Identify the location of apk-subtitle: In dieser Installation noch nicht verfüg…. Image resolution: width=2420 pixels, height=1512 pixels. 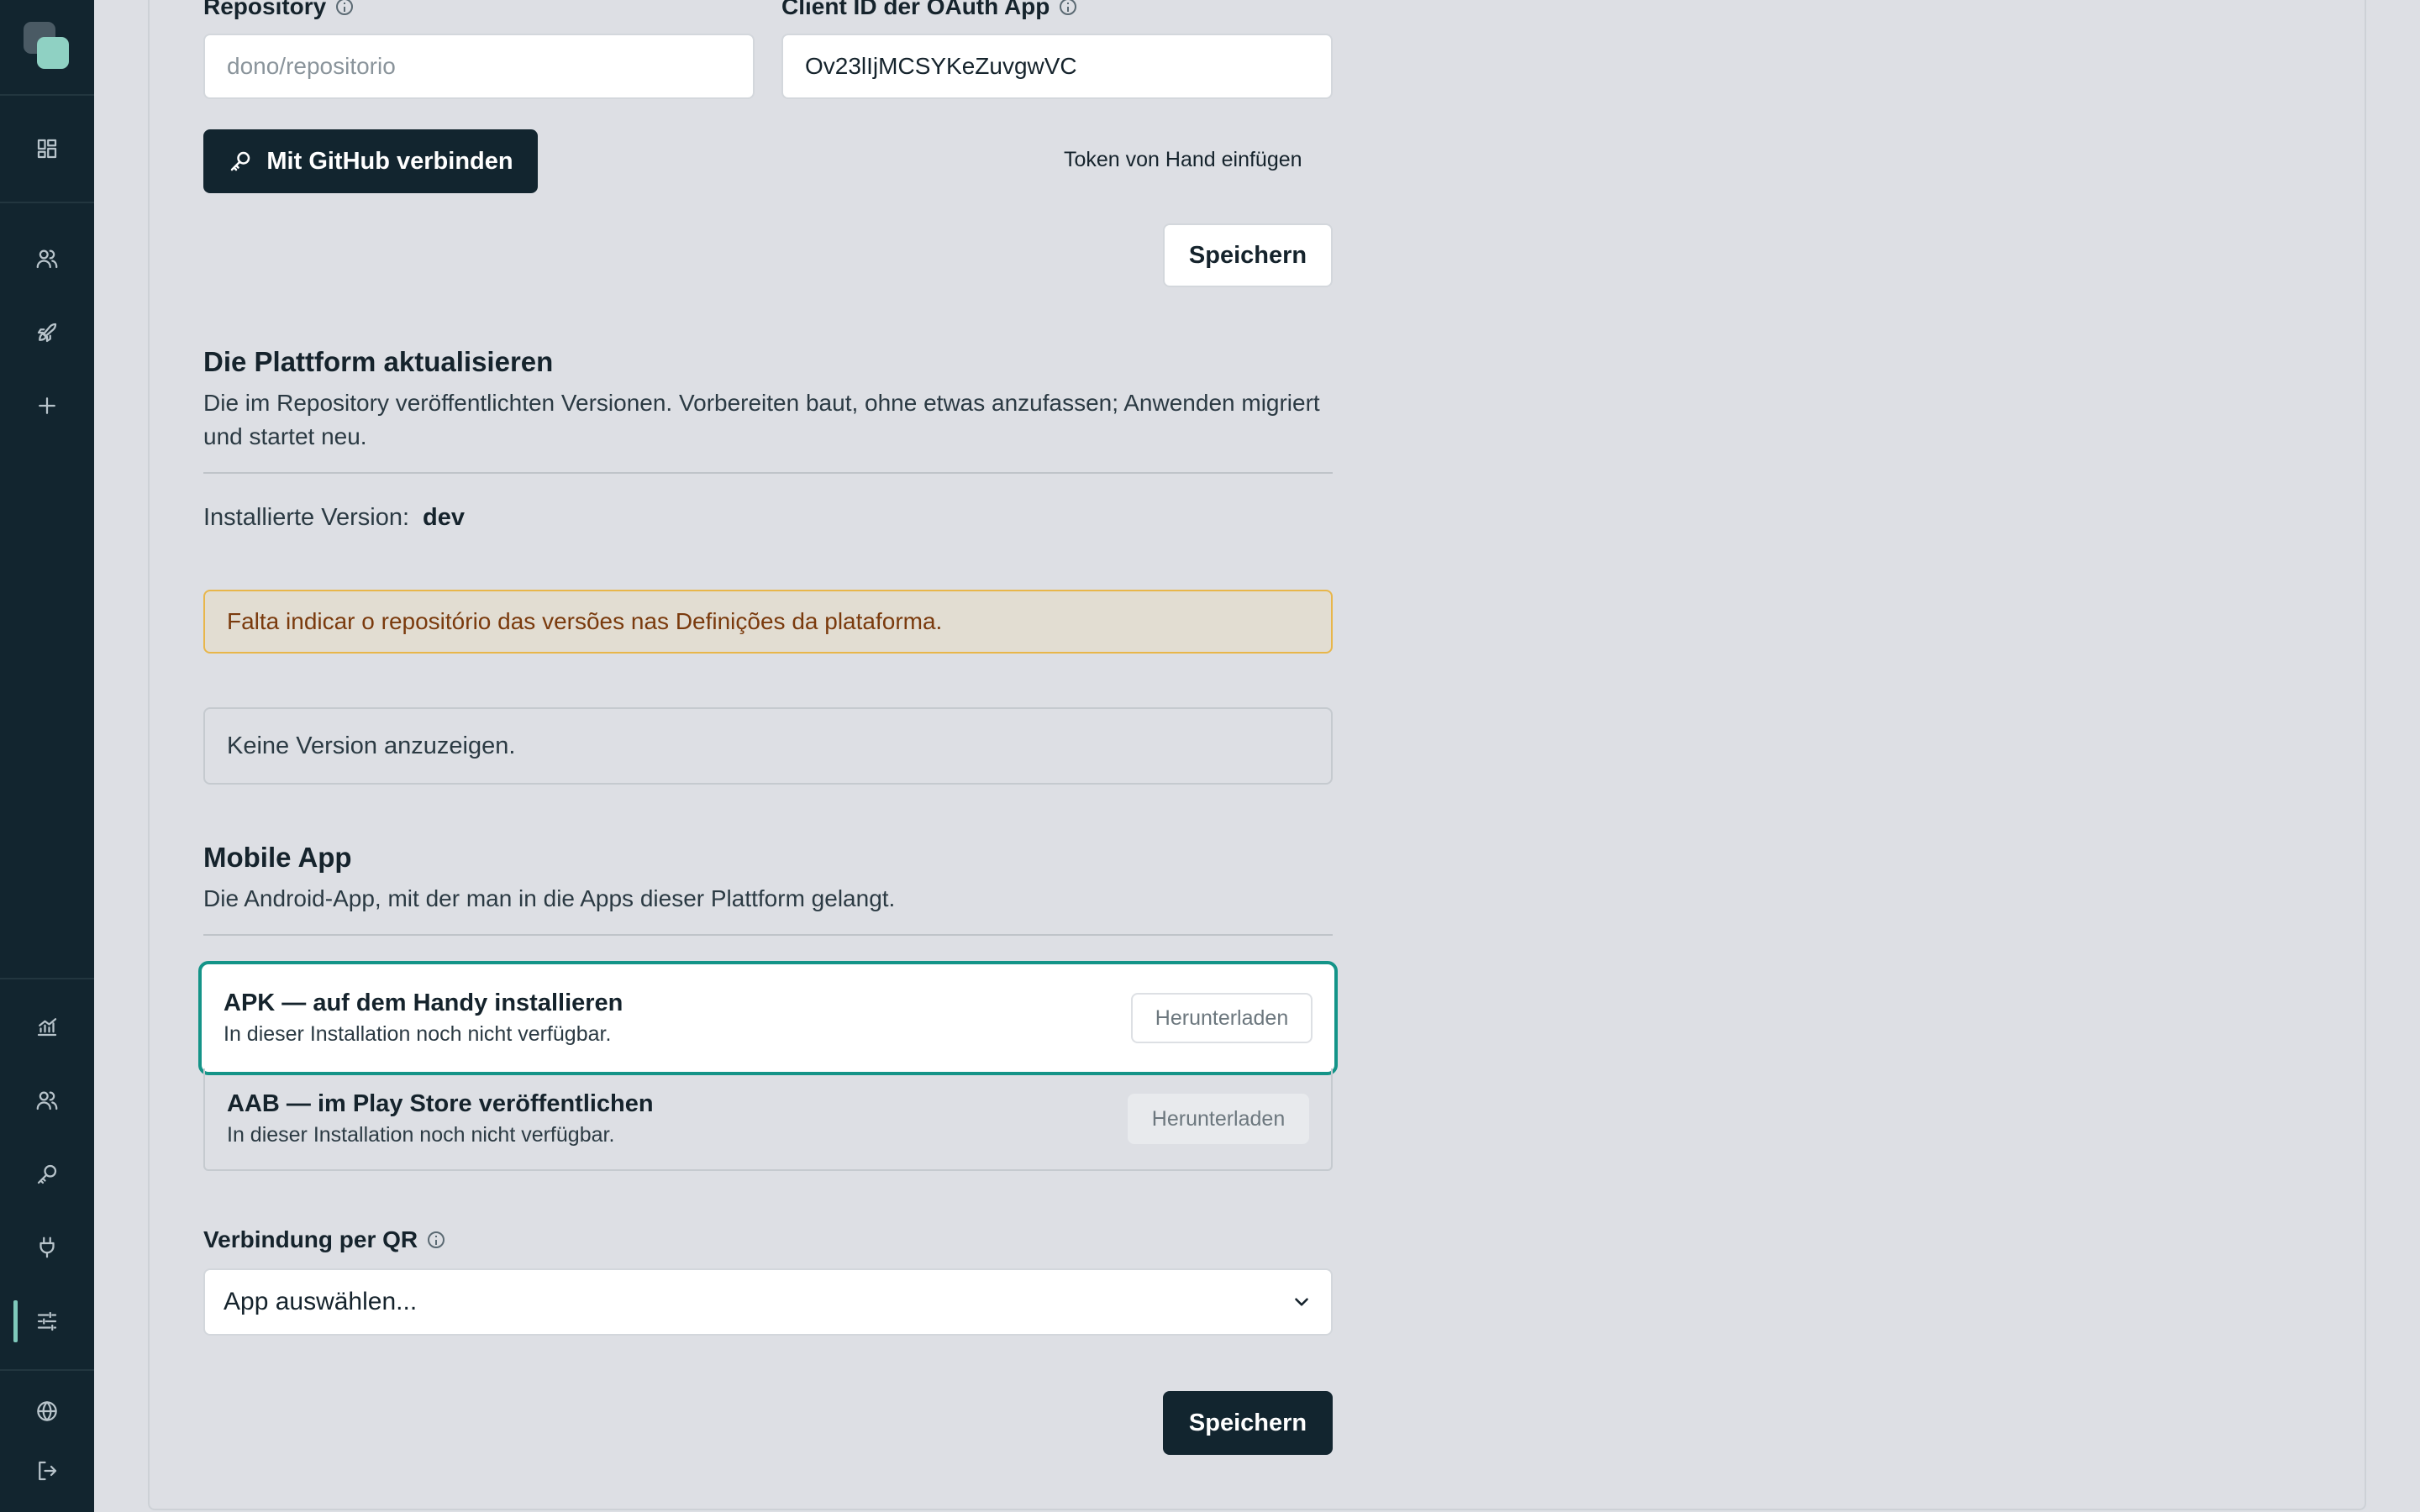
(418, 1034).